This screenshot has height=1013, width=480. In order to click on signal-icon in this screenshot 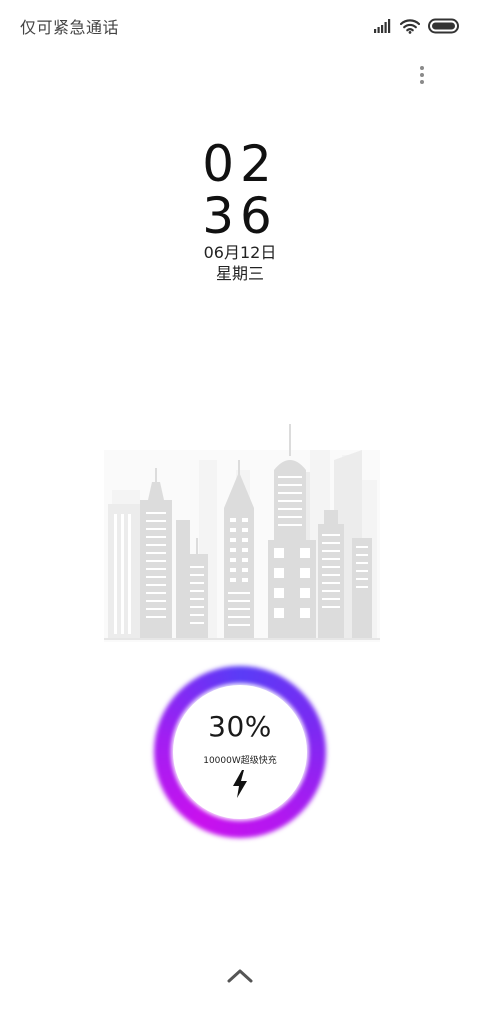, I will do `click(382, 26)`.